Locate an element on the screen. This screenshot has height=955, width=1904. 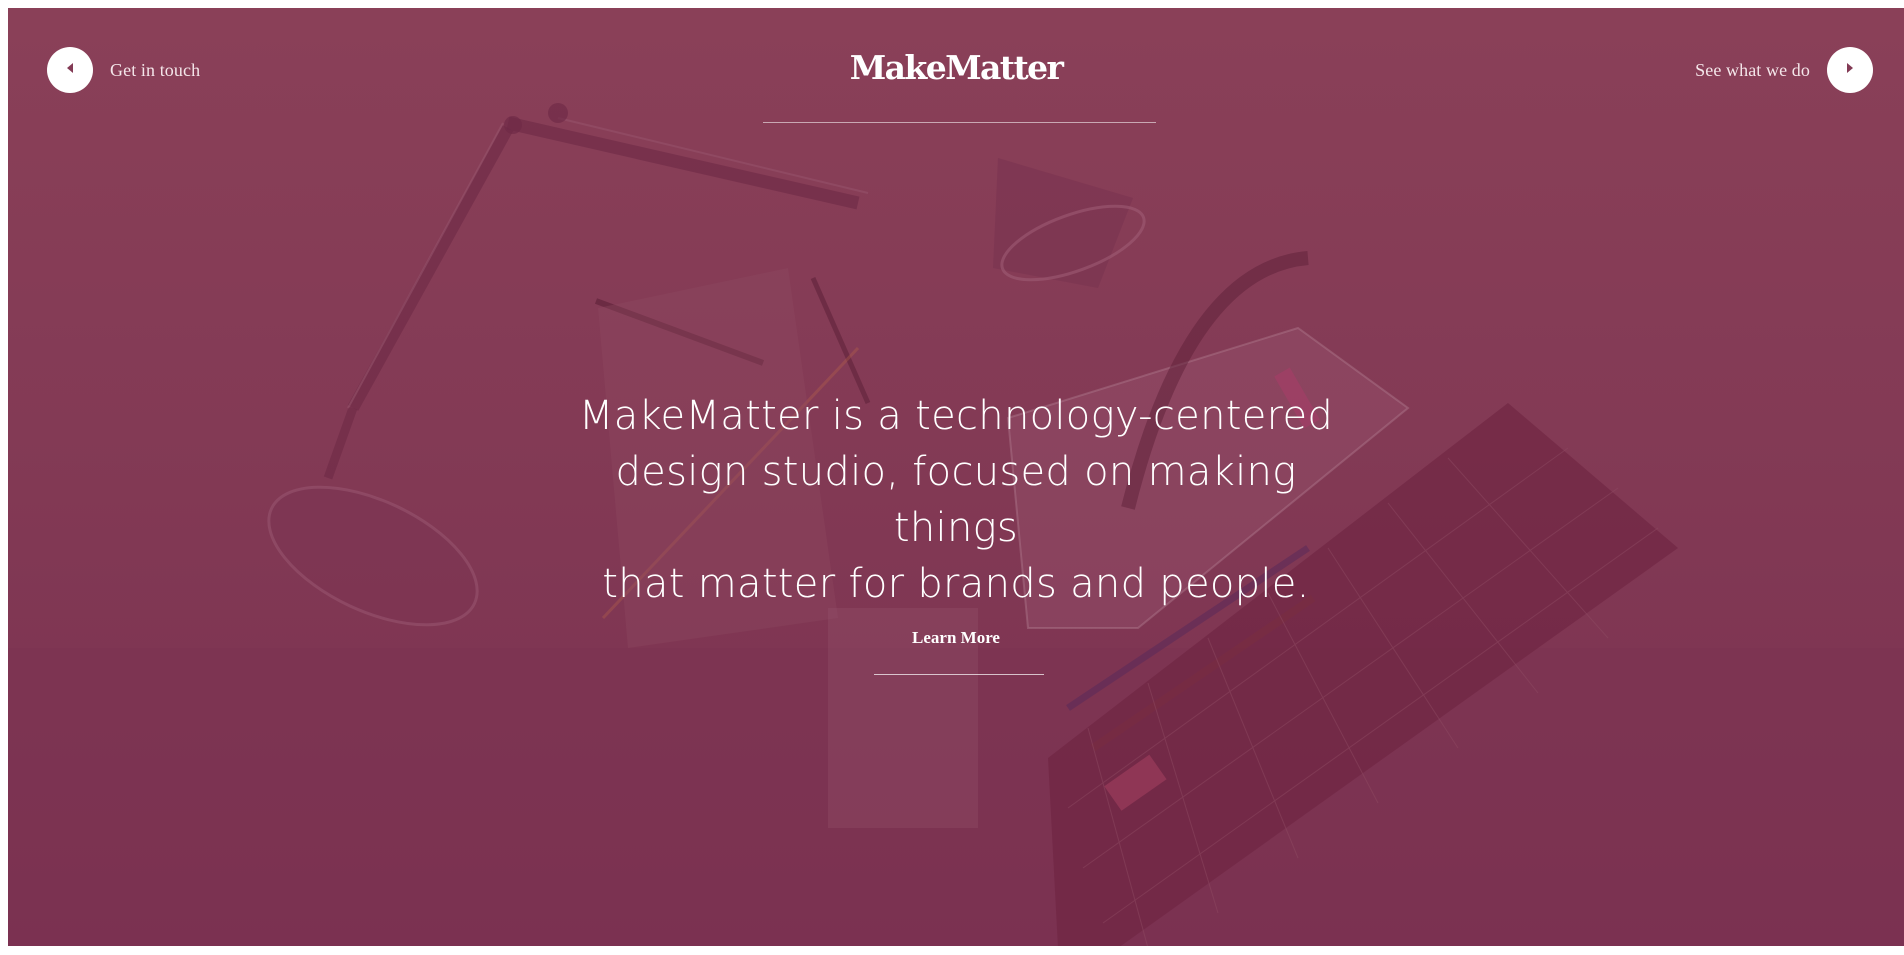
tagline-line-2: design studio, focused on making things is located at coordinates (956, 500).